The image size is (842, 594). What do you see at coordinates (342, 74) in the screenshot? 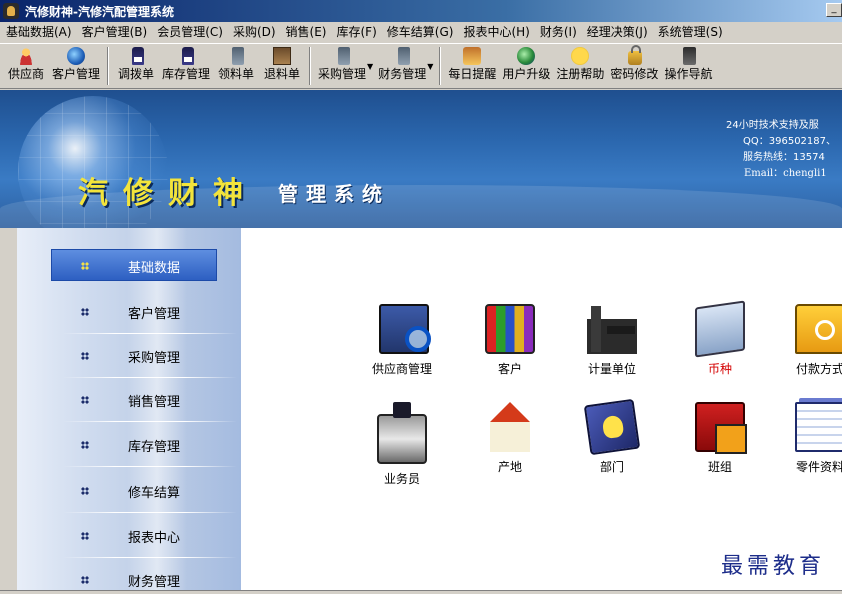
I see `toolbar-label: 采购管理` at bounding box center [342, 74].